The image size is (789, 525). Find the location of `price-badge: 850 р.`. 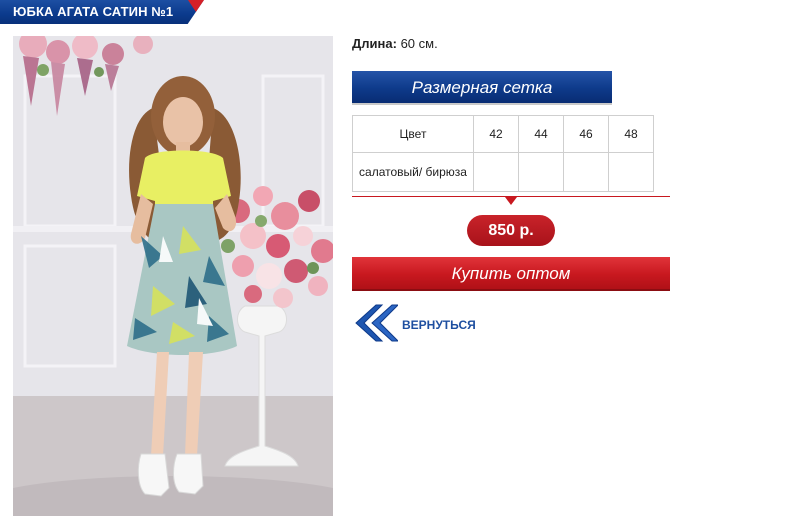

price-badge: 850 р. is located at coordinates (511, 230).